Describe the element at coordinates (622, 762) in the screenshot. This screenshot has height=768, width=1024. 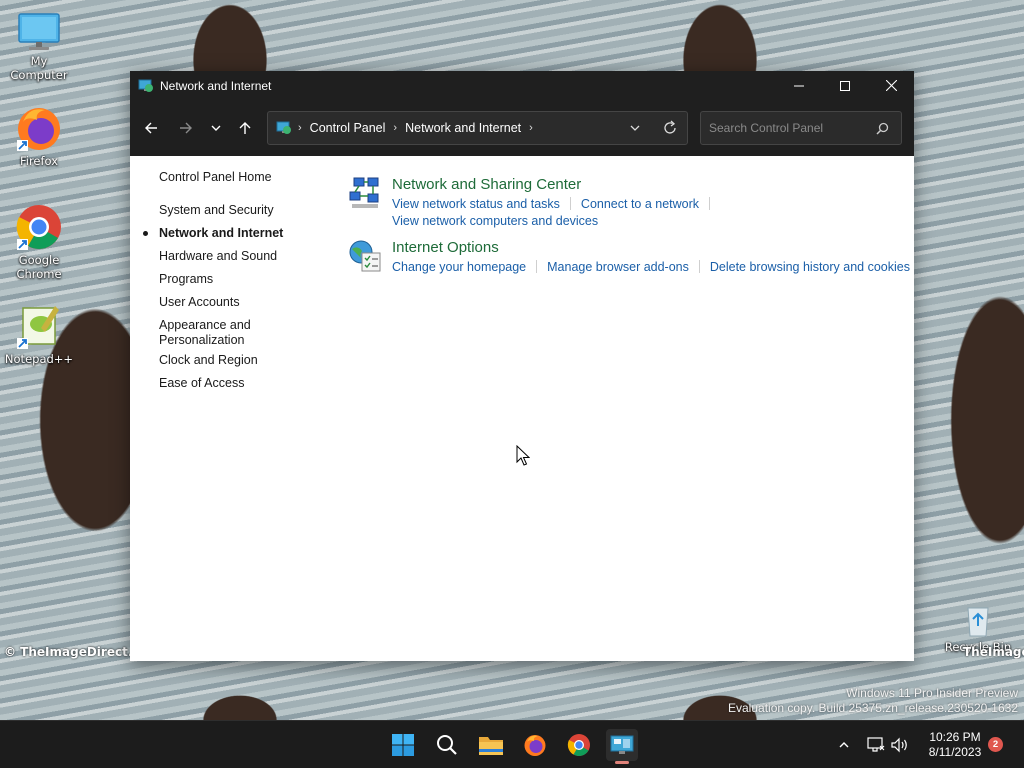
I see `active-window-indicator` at that location.